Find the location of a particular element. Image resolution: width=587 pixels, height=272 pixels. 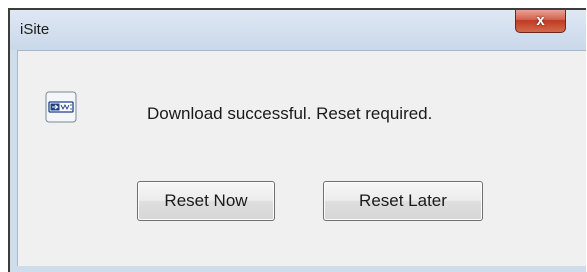

reset-later-button: Reset Later is located at coordinates (403, 201).